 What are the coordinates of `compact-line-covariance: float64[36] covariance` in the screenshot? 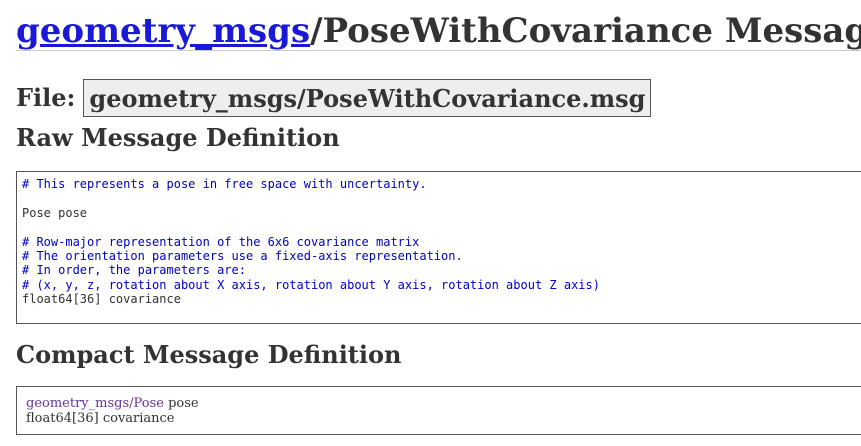 It's located at (100, 418).